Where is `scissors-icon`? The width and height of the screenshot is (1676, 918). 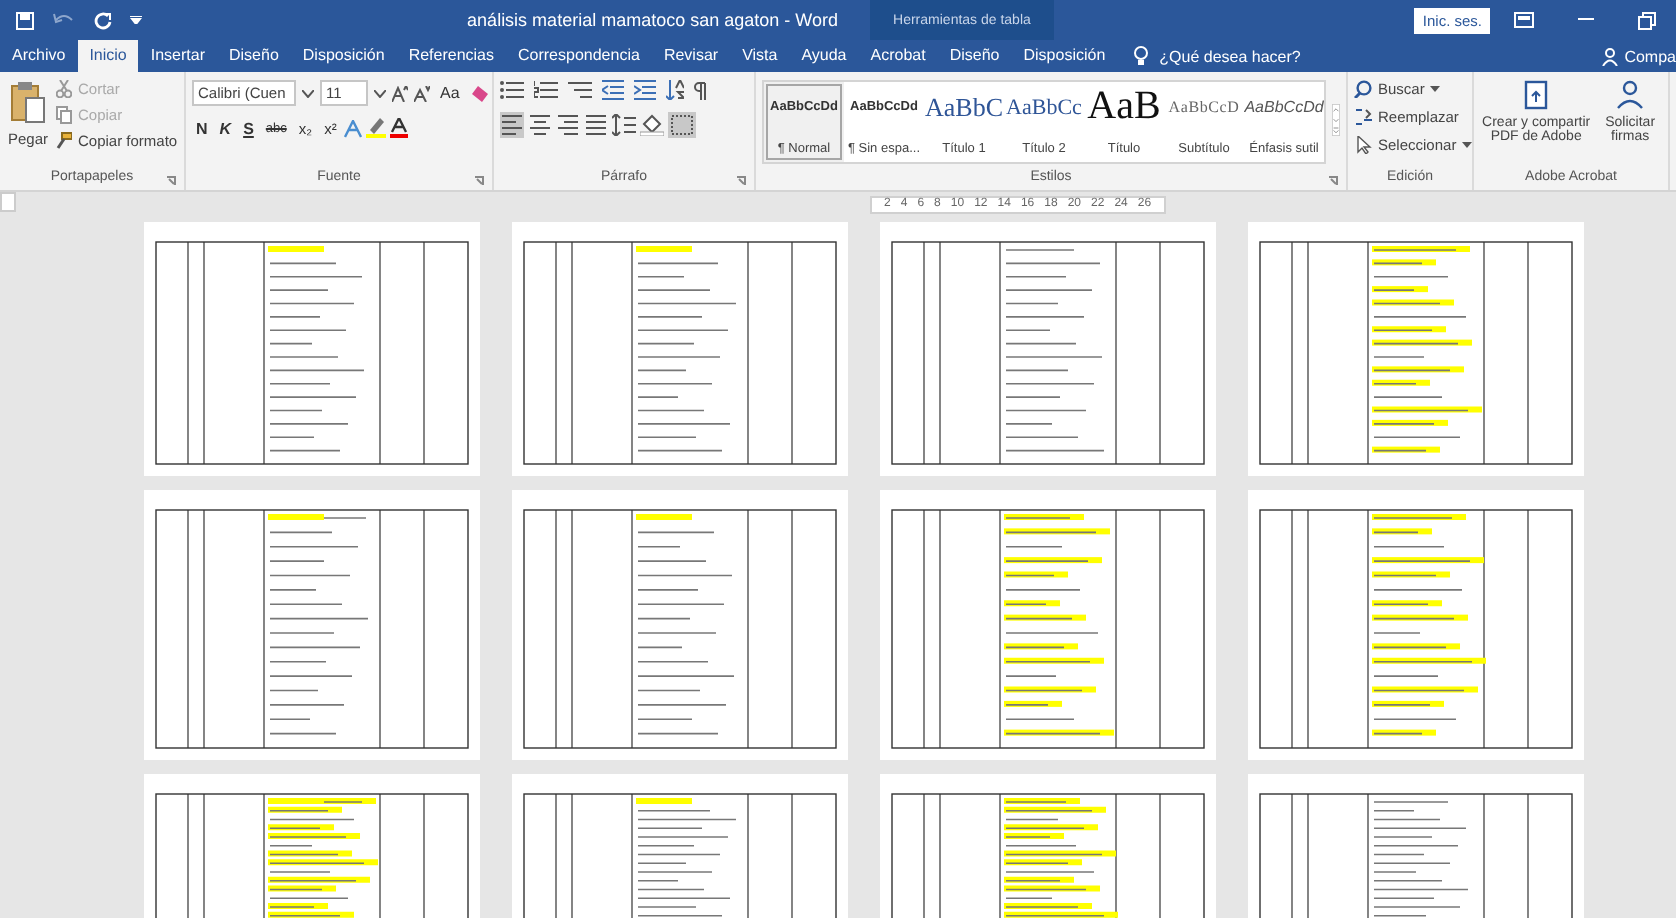 scissors-icon is located at coordinates (64, 89).